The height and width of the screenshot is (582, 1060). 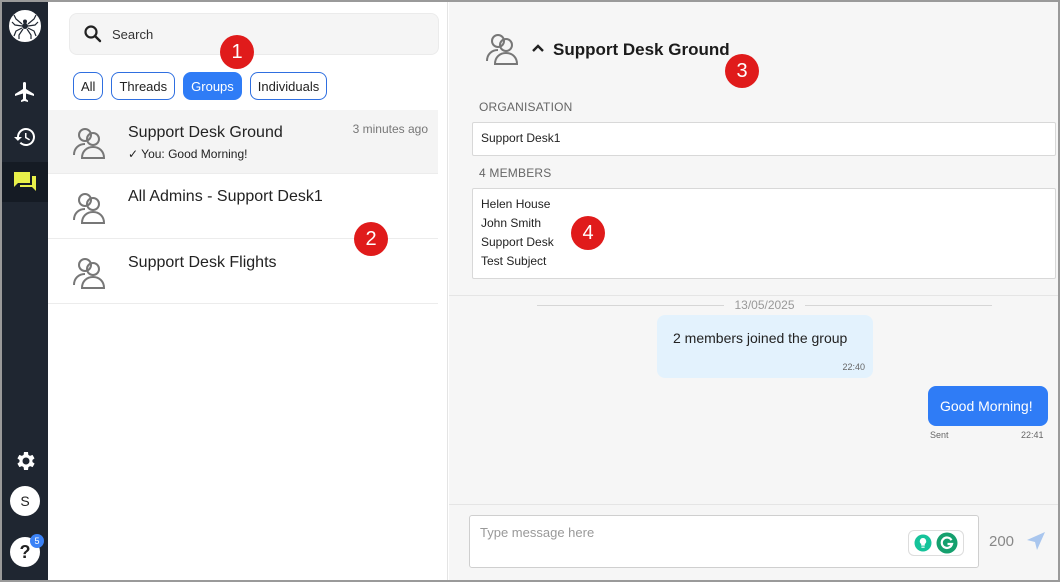 What do you see at coordinates (764, 139) in the screenshot?
I see `organisation-value: Support Desk1` at bounding box center [764, 139].